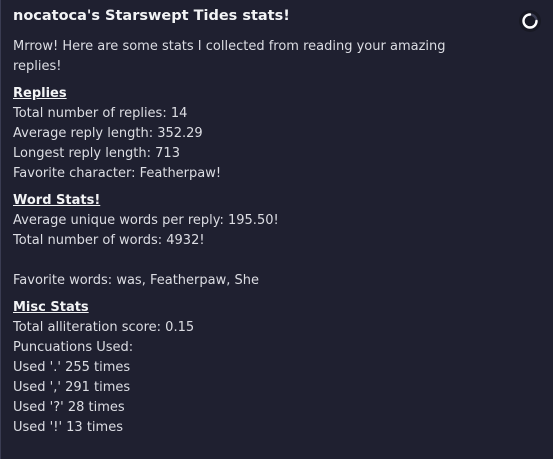 This screenshot has width=553, height=459. I want to click on replies-heading: Replies, so click(40, 93).